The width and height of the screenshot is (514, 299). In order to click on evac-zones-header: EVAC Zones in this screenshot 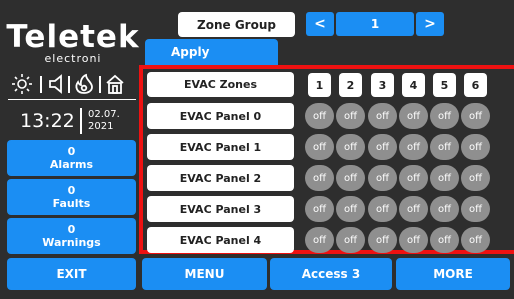, I will do `click(220, 84)`.